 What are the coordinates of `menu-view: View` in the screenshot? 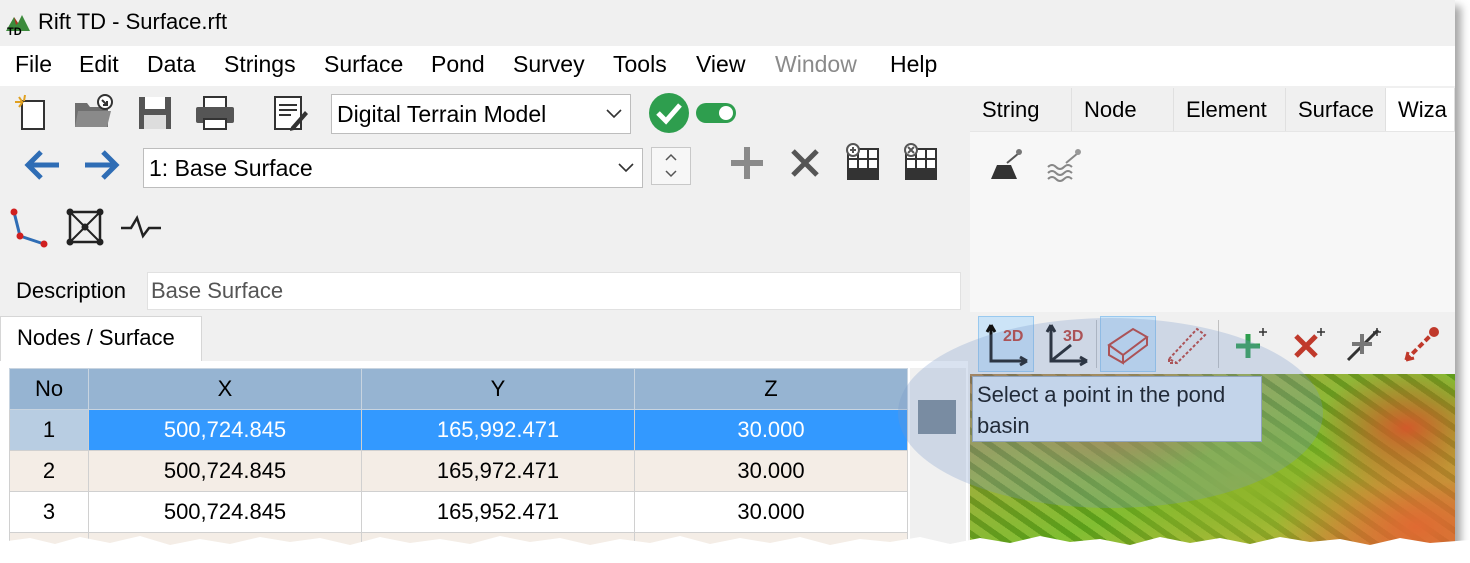 It's located at (720, 64).